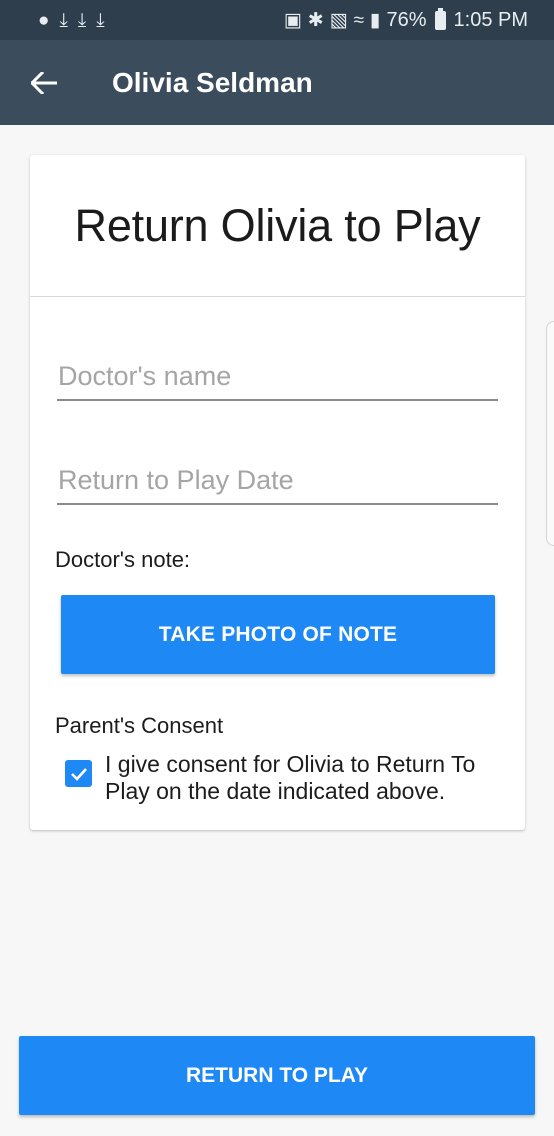 The height and width of the screenshot is (1136, 554). I want to click on app-bar: Olivia Seldman, so click(277, 82).